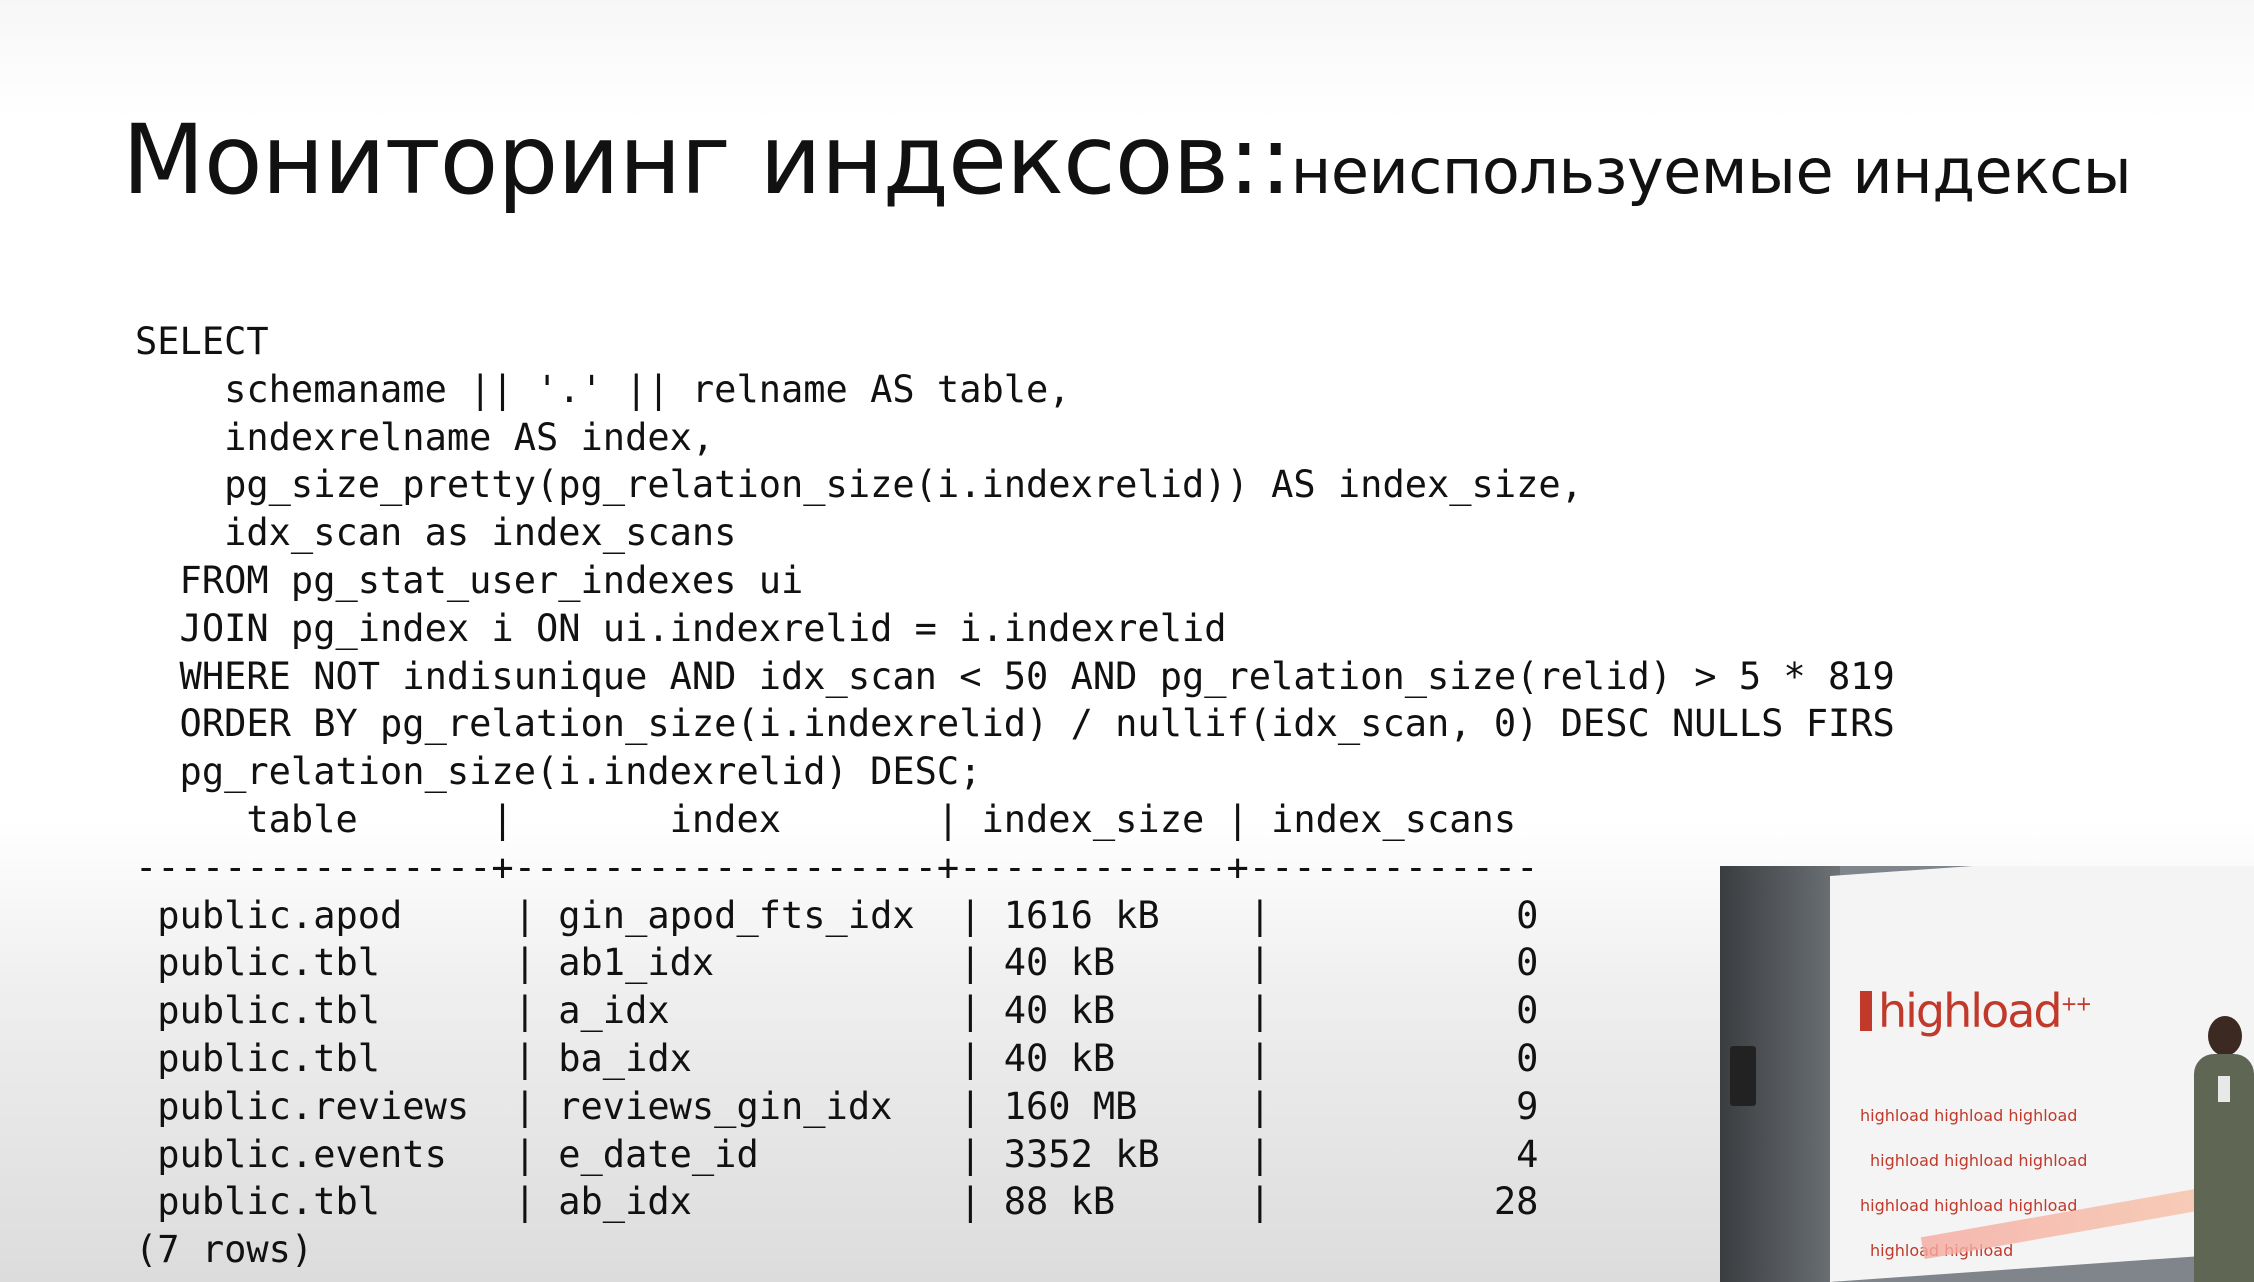  I want to click on speaker-badge, so click(2224, 1089).